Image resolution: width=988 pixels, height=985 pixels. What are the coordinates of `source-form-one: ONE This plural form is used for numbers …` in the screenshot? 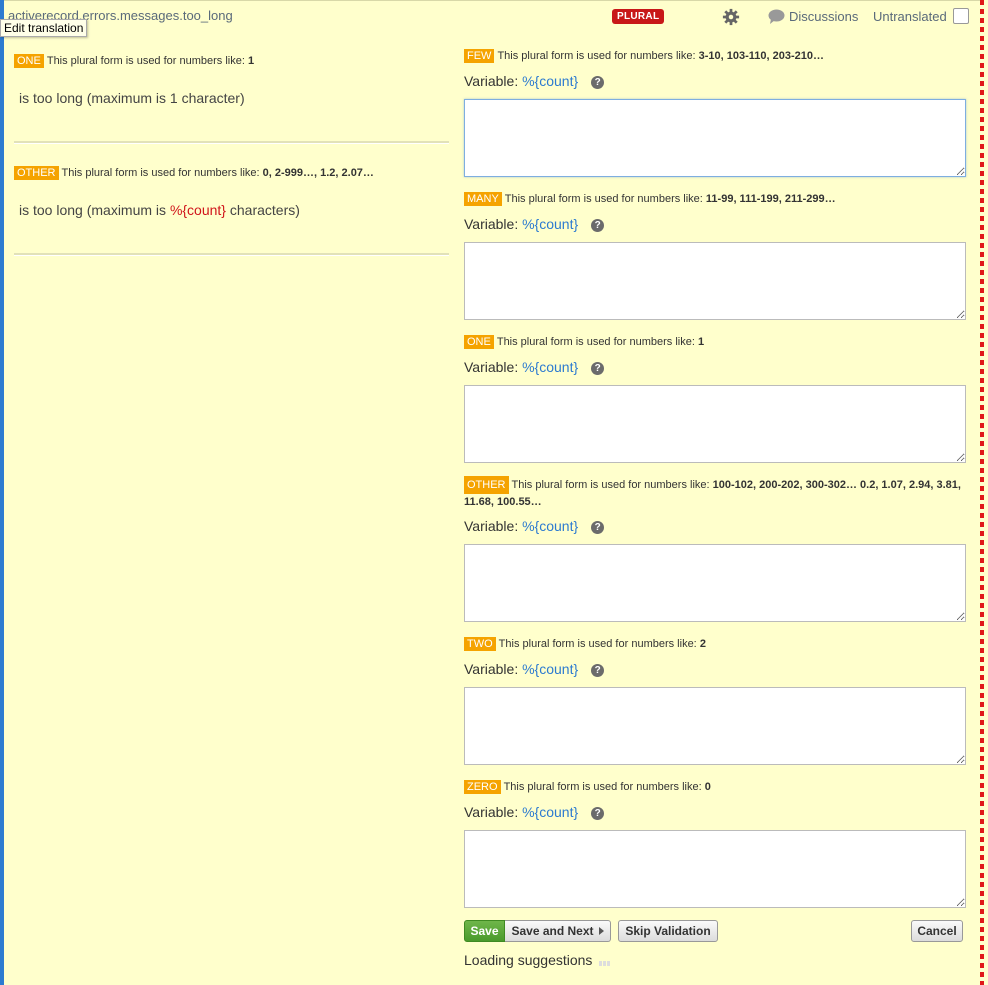 It's located at (231, 79).